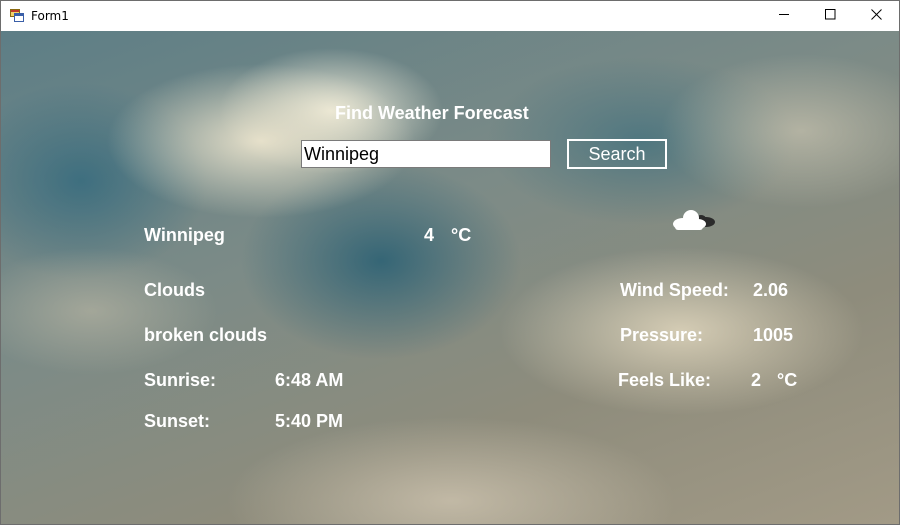 The width and height of the screenshot is (900, 525). Describe the element at coordinates (184, 235) in the screenshot. I see `city-name: Winnipeg` at that location.